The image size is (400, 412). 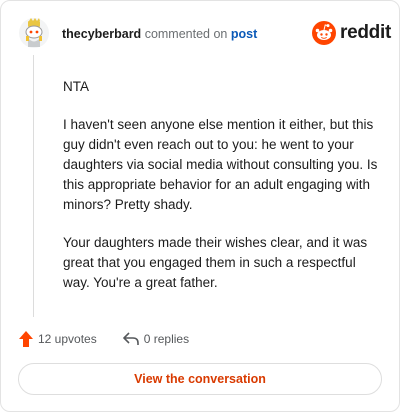 I want to click on thread-line, so click(x=33, y=186).